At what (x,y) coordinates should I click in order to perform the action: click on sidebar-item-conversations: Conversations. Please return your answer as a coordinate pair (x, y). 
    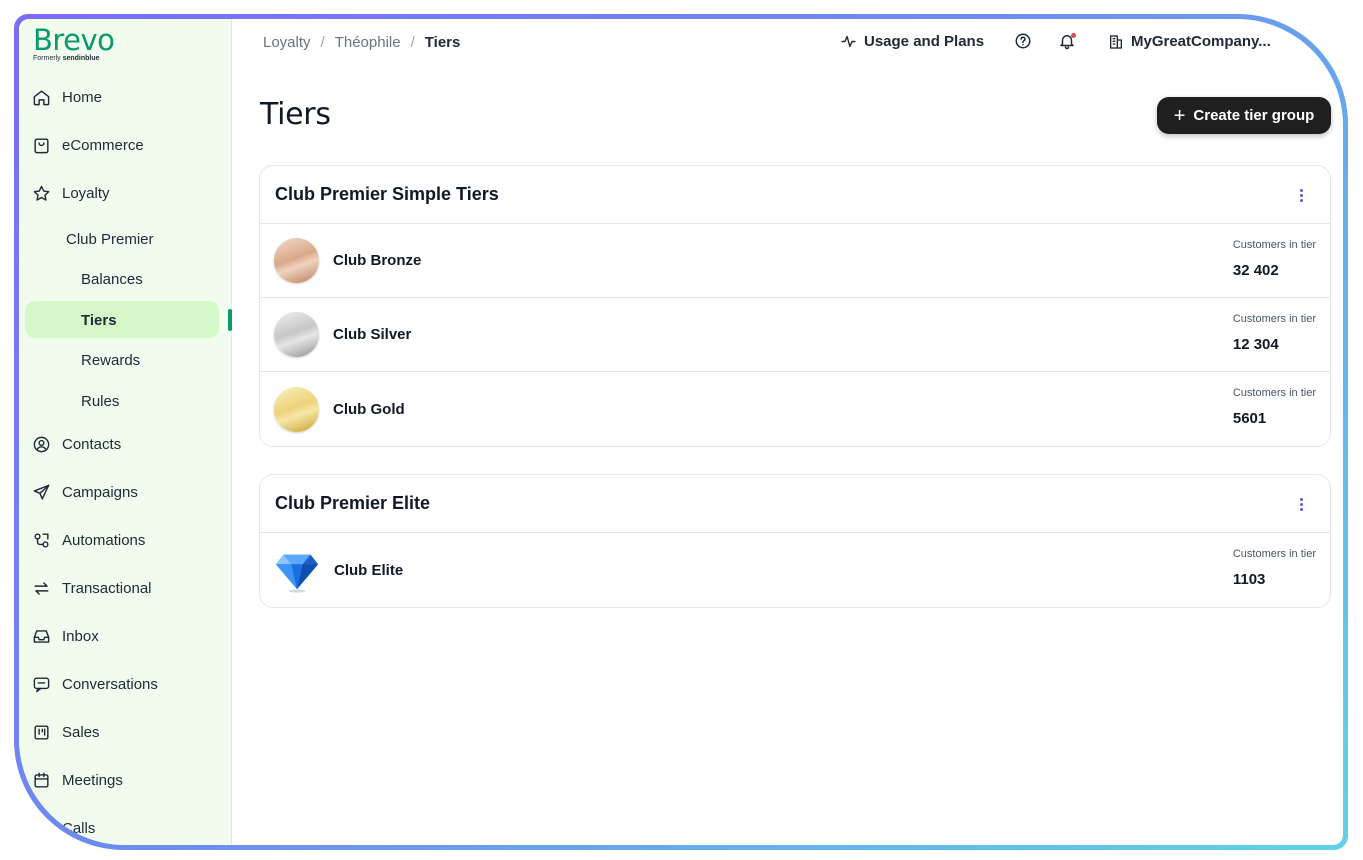
    Looking at the image, I should click on (94, 684).